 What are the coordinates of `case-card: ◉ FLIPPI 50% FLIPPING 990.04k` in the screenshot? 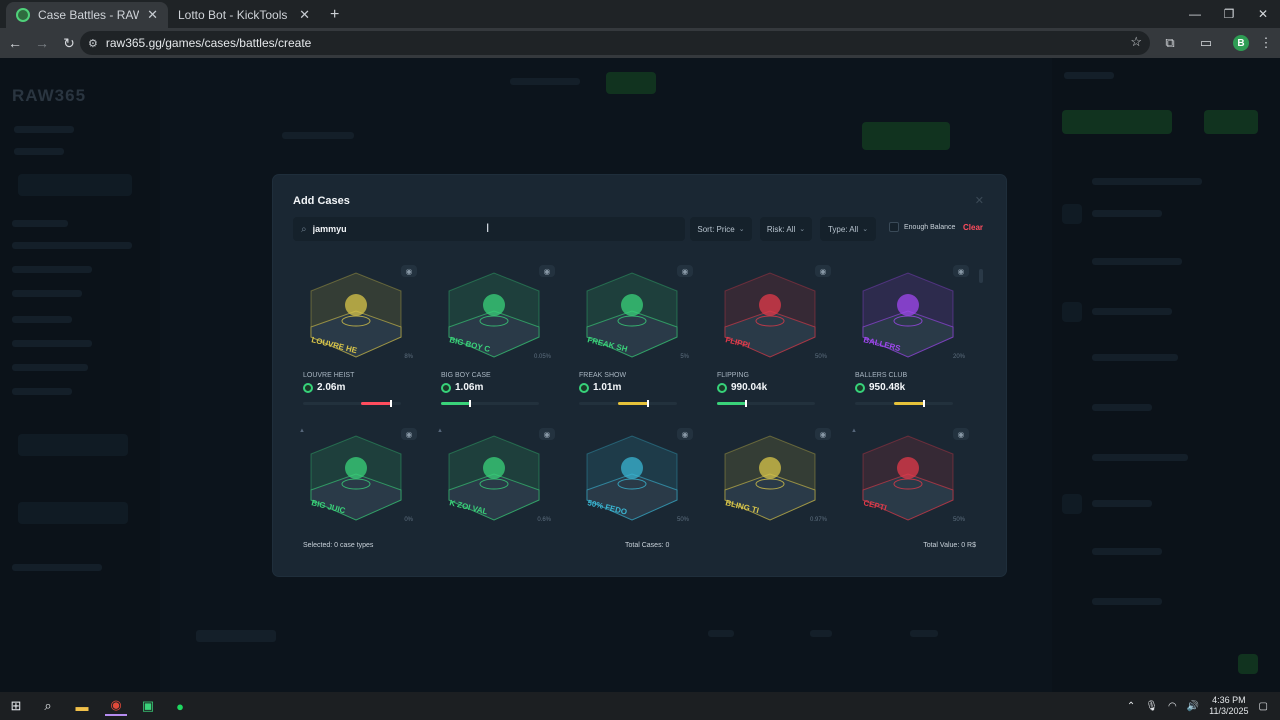 It's located at (771, 332).